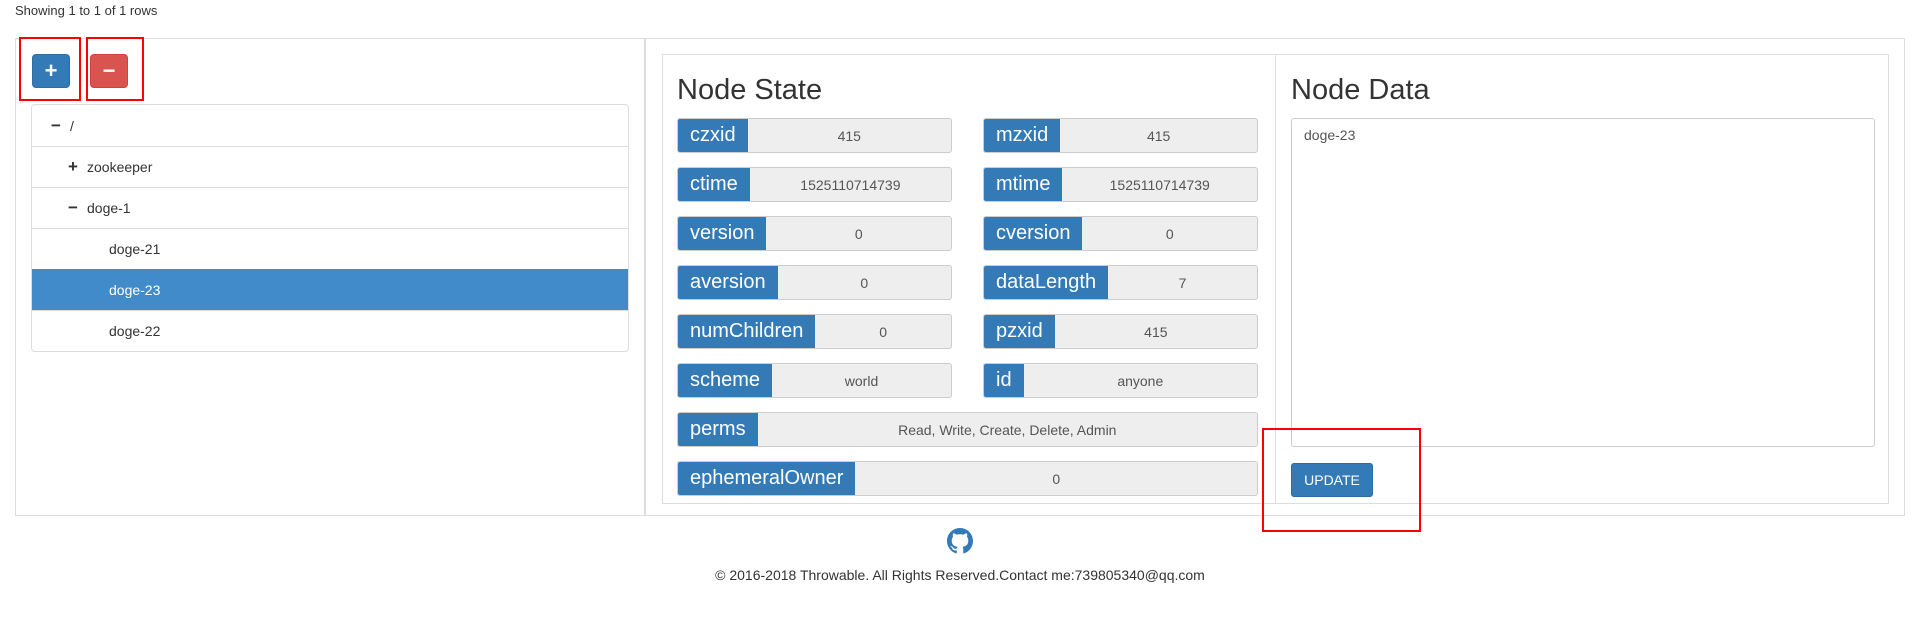 This screenshot has width=1913, height=626. I want to click on field-aversion: aversion 0, so click(814, 282).